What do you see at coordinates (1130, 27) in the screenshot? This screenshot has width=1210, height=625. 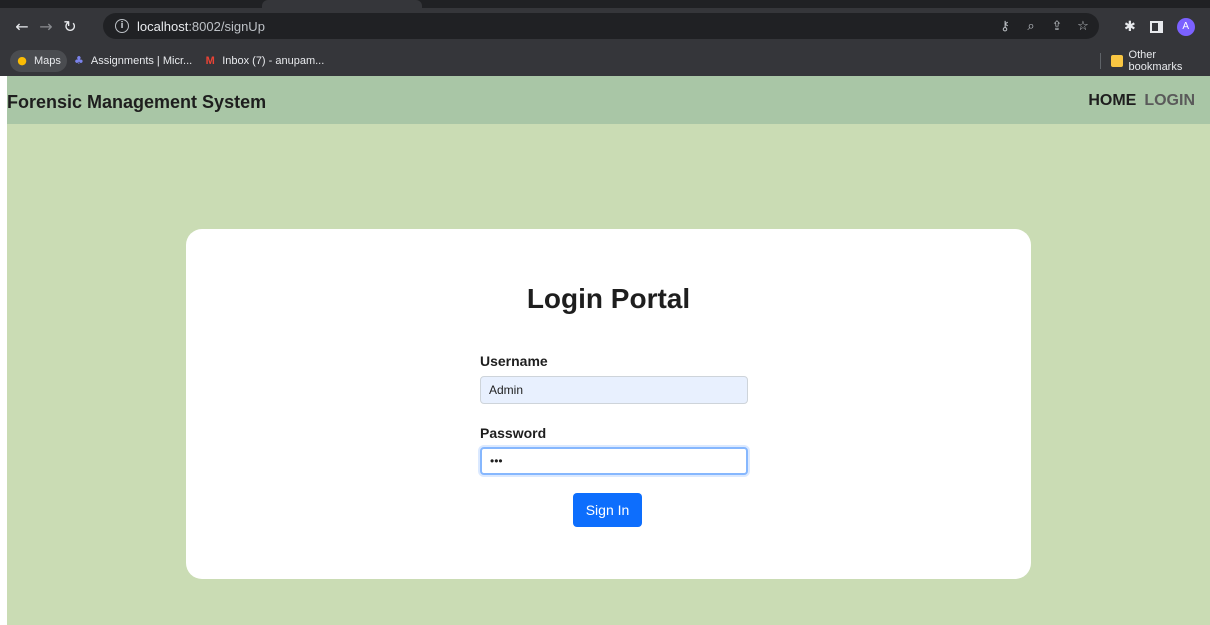 I see `extensions-puzzle-icon: ✱` at bounding box center [1130, 27].